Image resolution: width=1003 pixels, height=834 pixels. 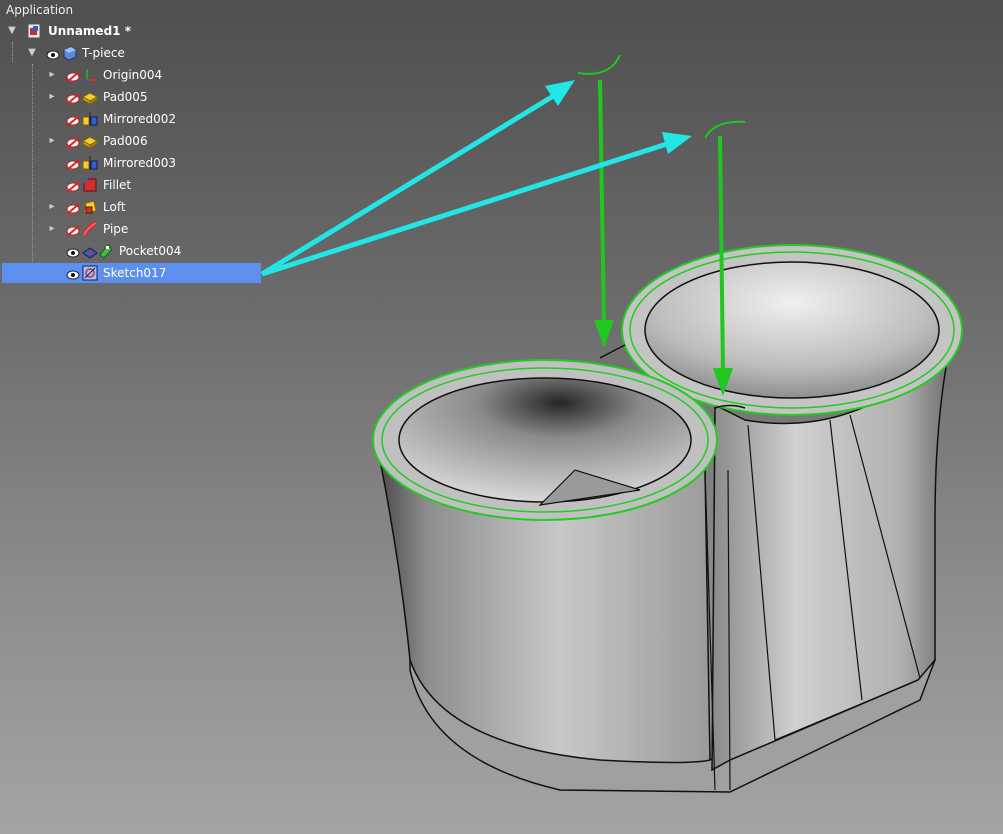 I want to click on tree-row-loft: ▸ Loft, so click(x=150, y=207).